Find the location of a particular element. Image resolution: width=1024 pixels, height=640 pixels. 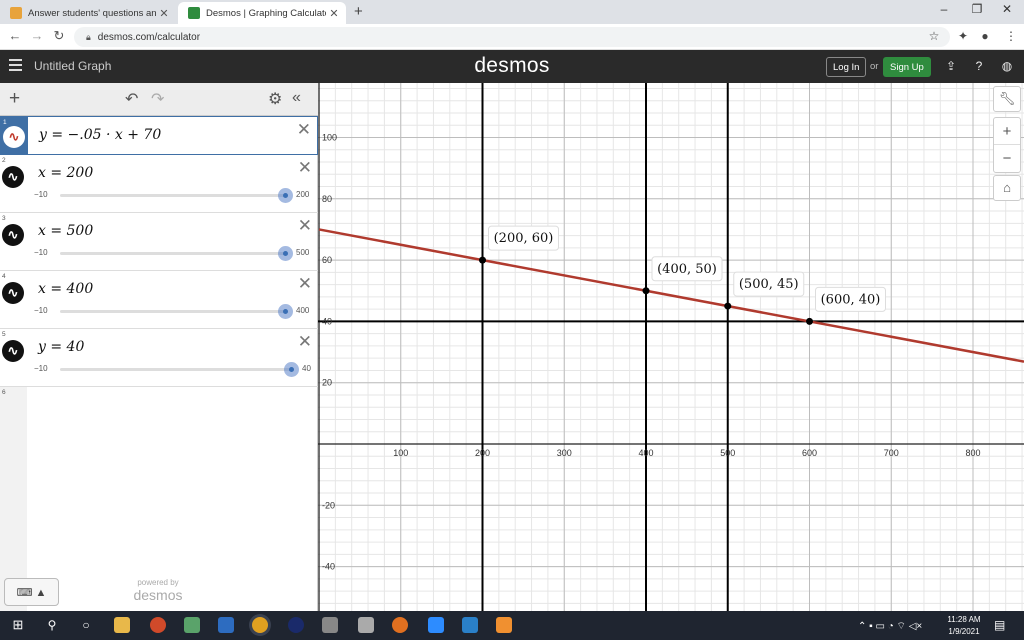

powered-by-logo: desmos is located at coordinates (158, 595).